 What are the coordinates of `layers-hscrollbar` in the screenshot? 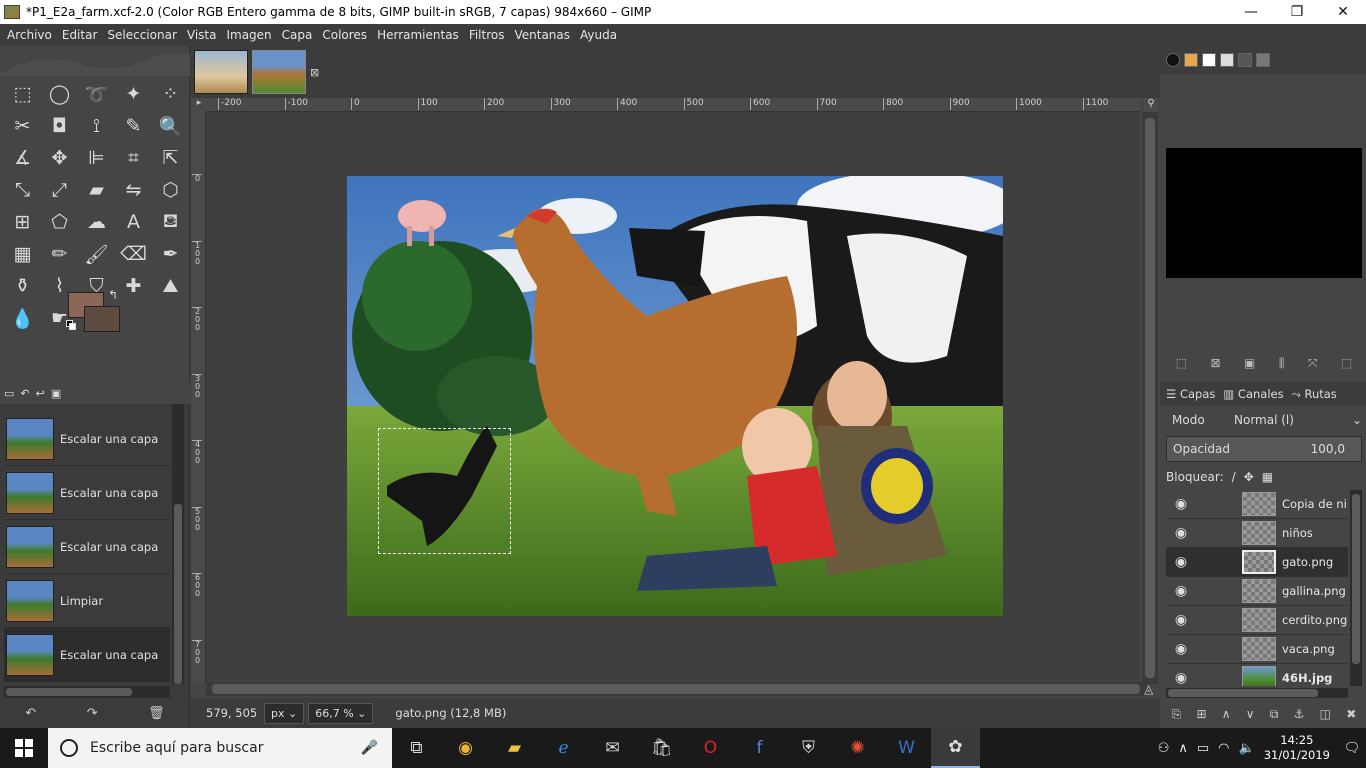 It's located at (1257, 693).